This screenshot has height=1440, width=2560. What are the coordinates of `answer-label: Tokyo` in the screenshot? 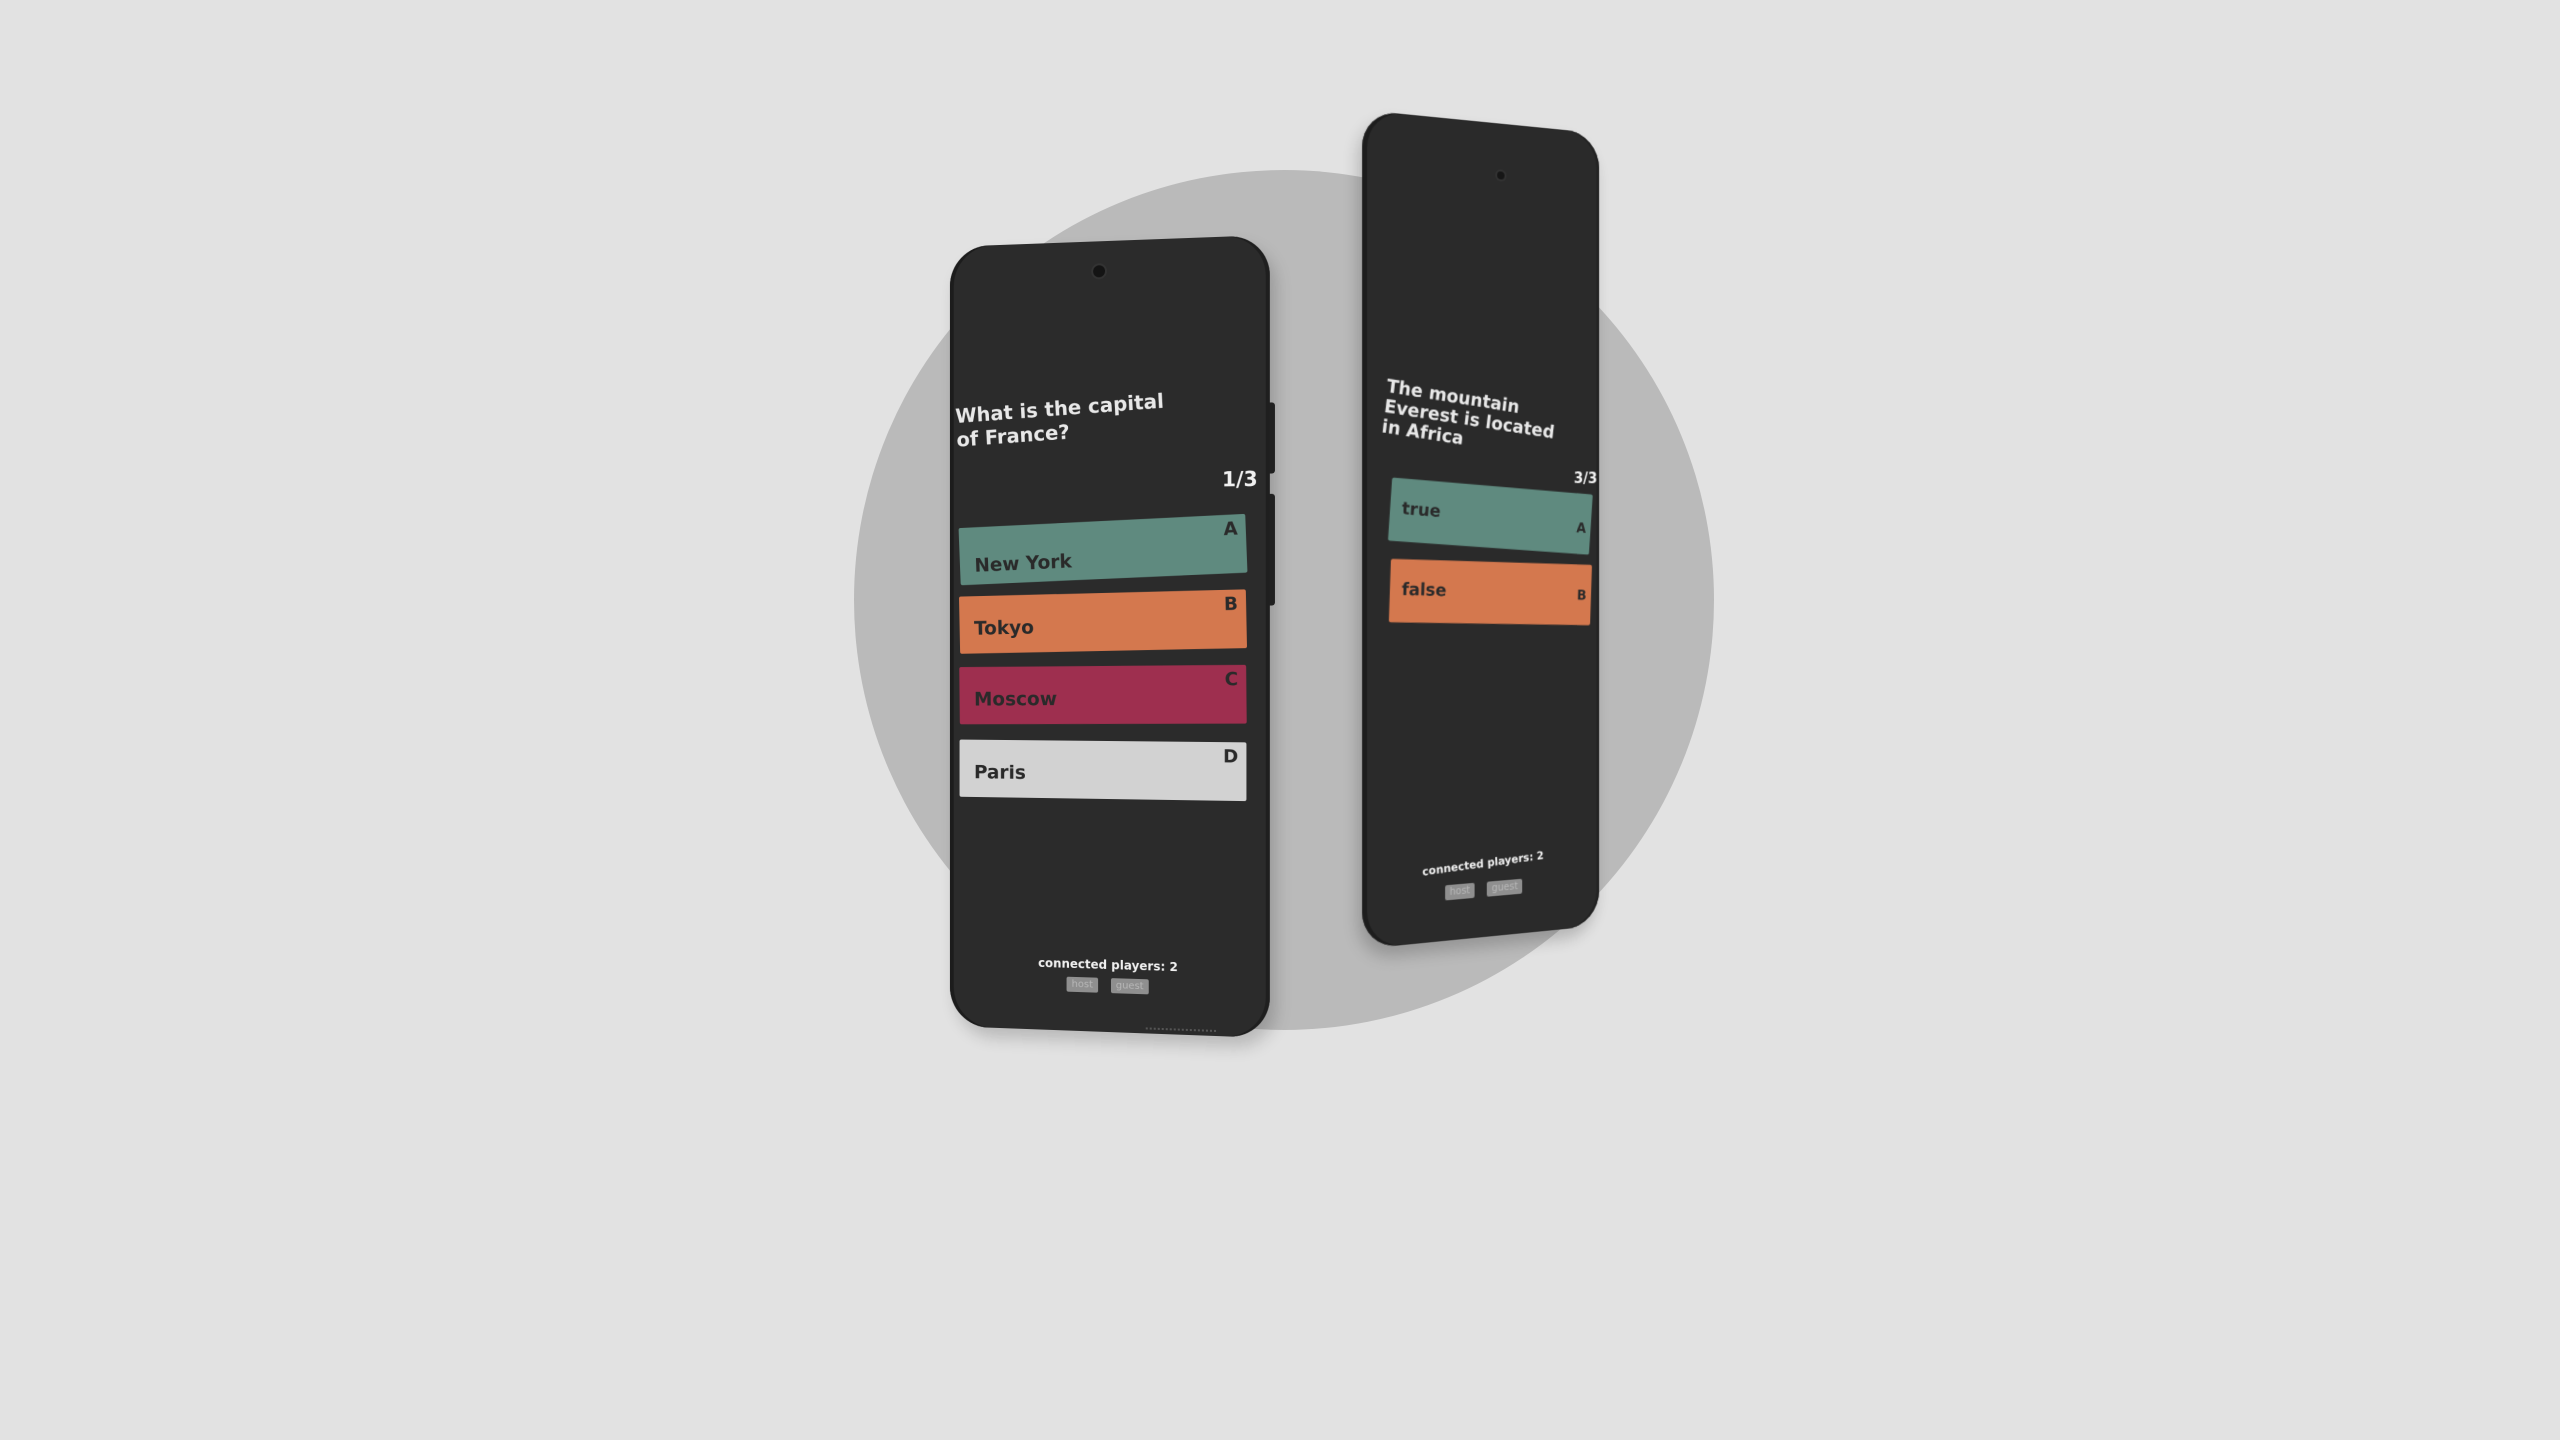 It's located at (1004, 628).